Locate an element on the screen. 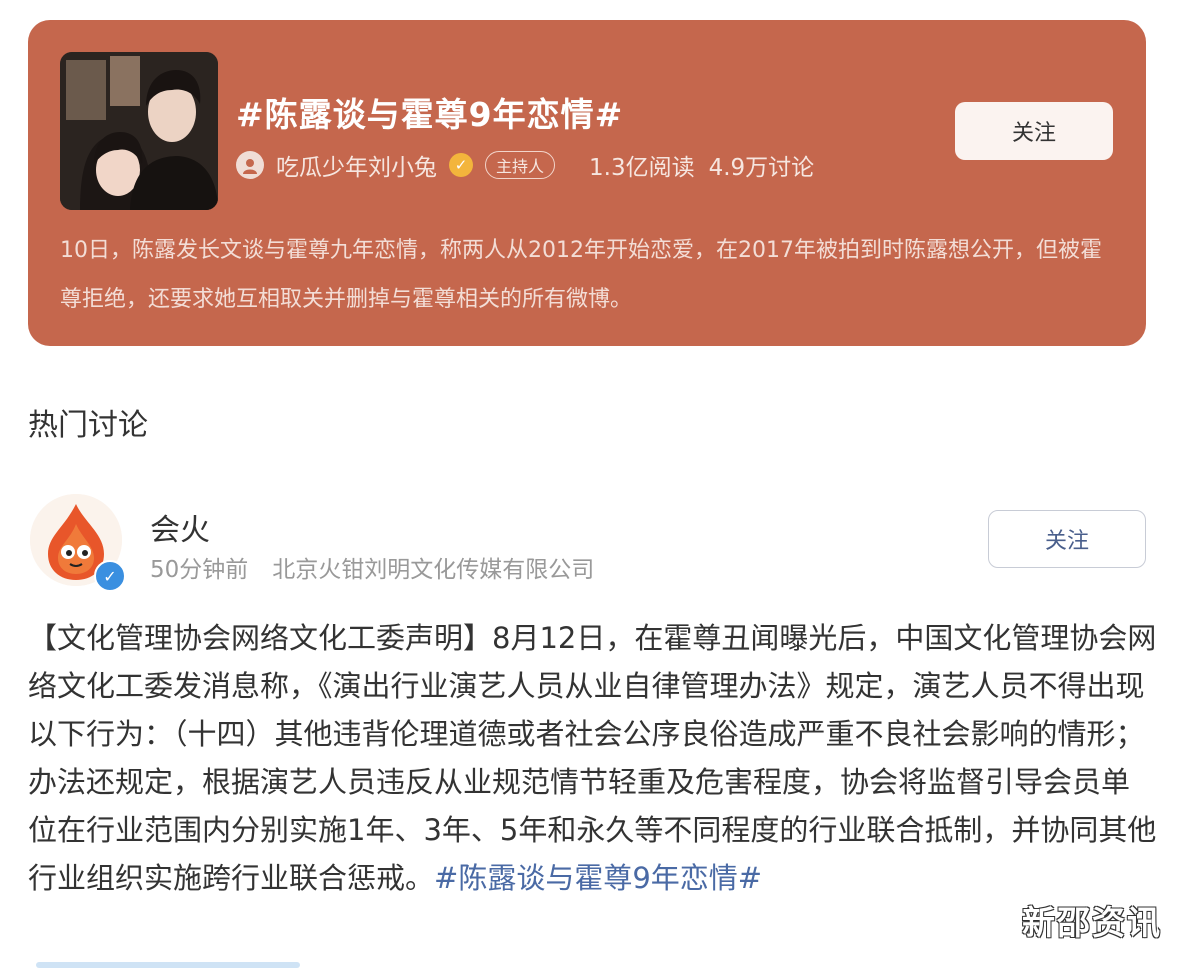 The width and height of the screenshot is (1202, 968). host-name: 吃瓜少年刘小兔 is located at coordinates (356, 165).